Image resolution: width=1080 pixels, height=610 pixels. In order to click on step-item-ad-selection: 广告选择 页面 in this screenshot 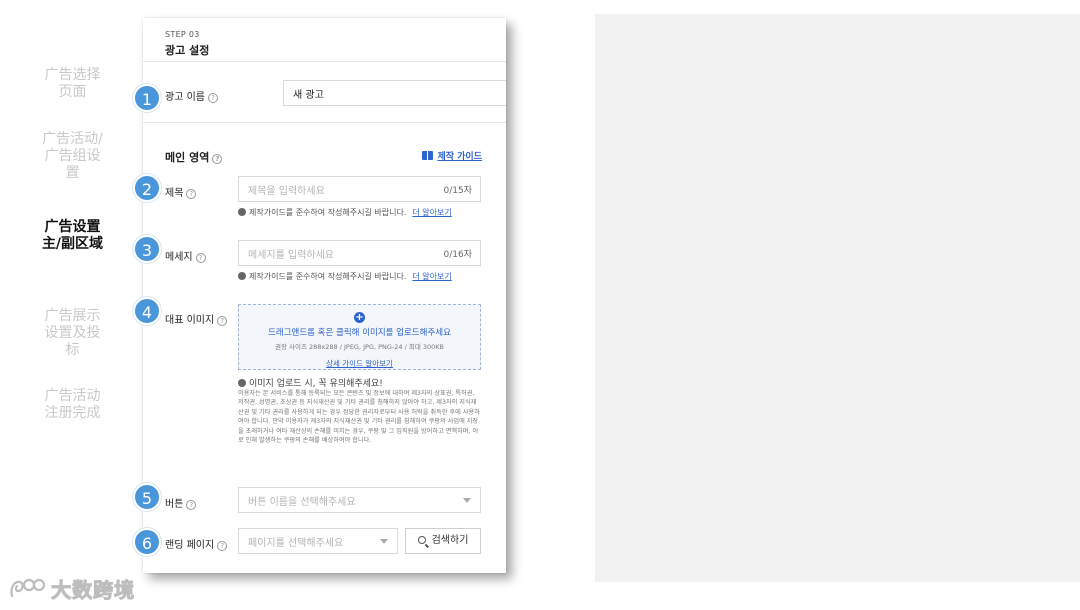, I will do `click(72, 84)`.